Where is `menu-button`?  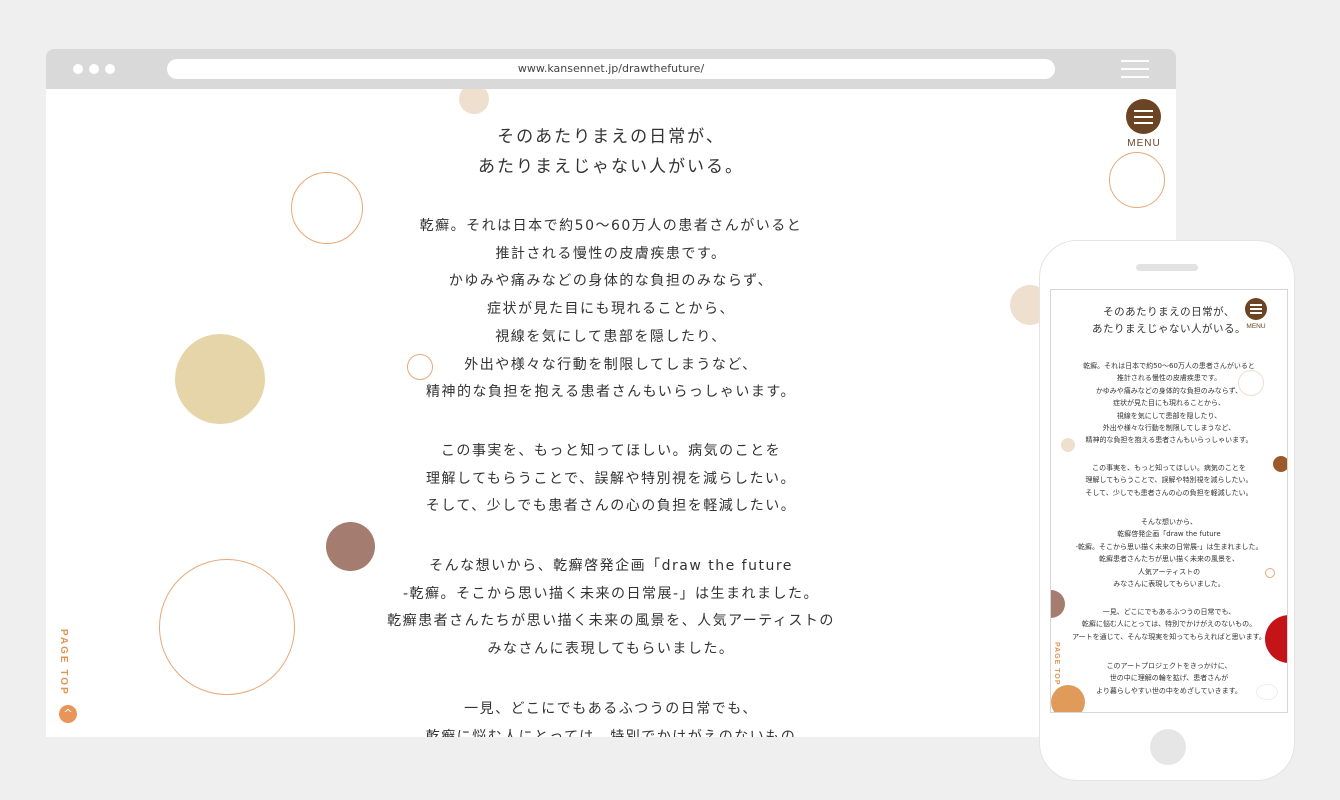 menu-button is located at coordinates (1143, 116).